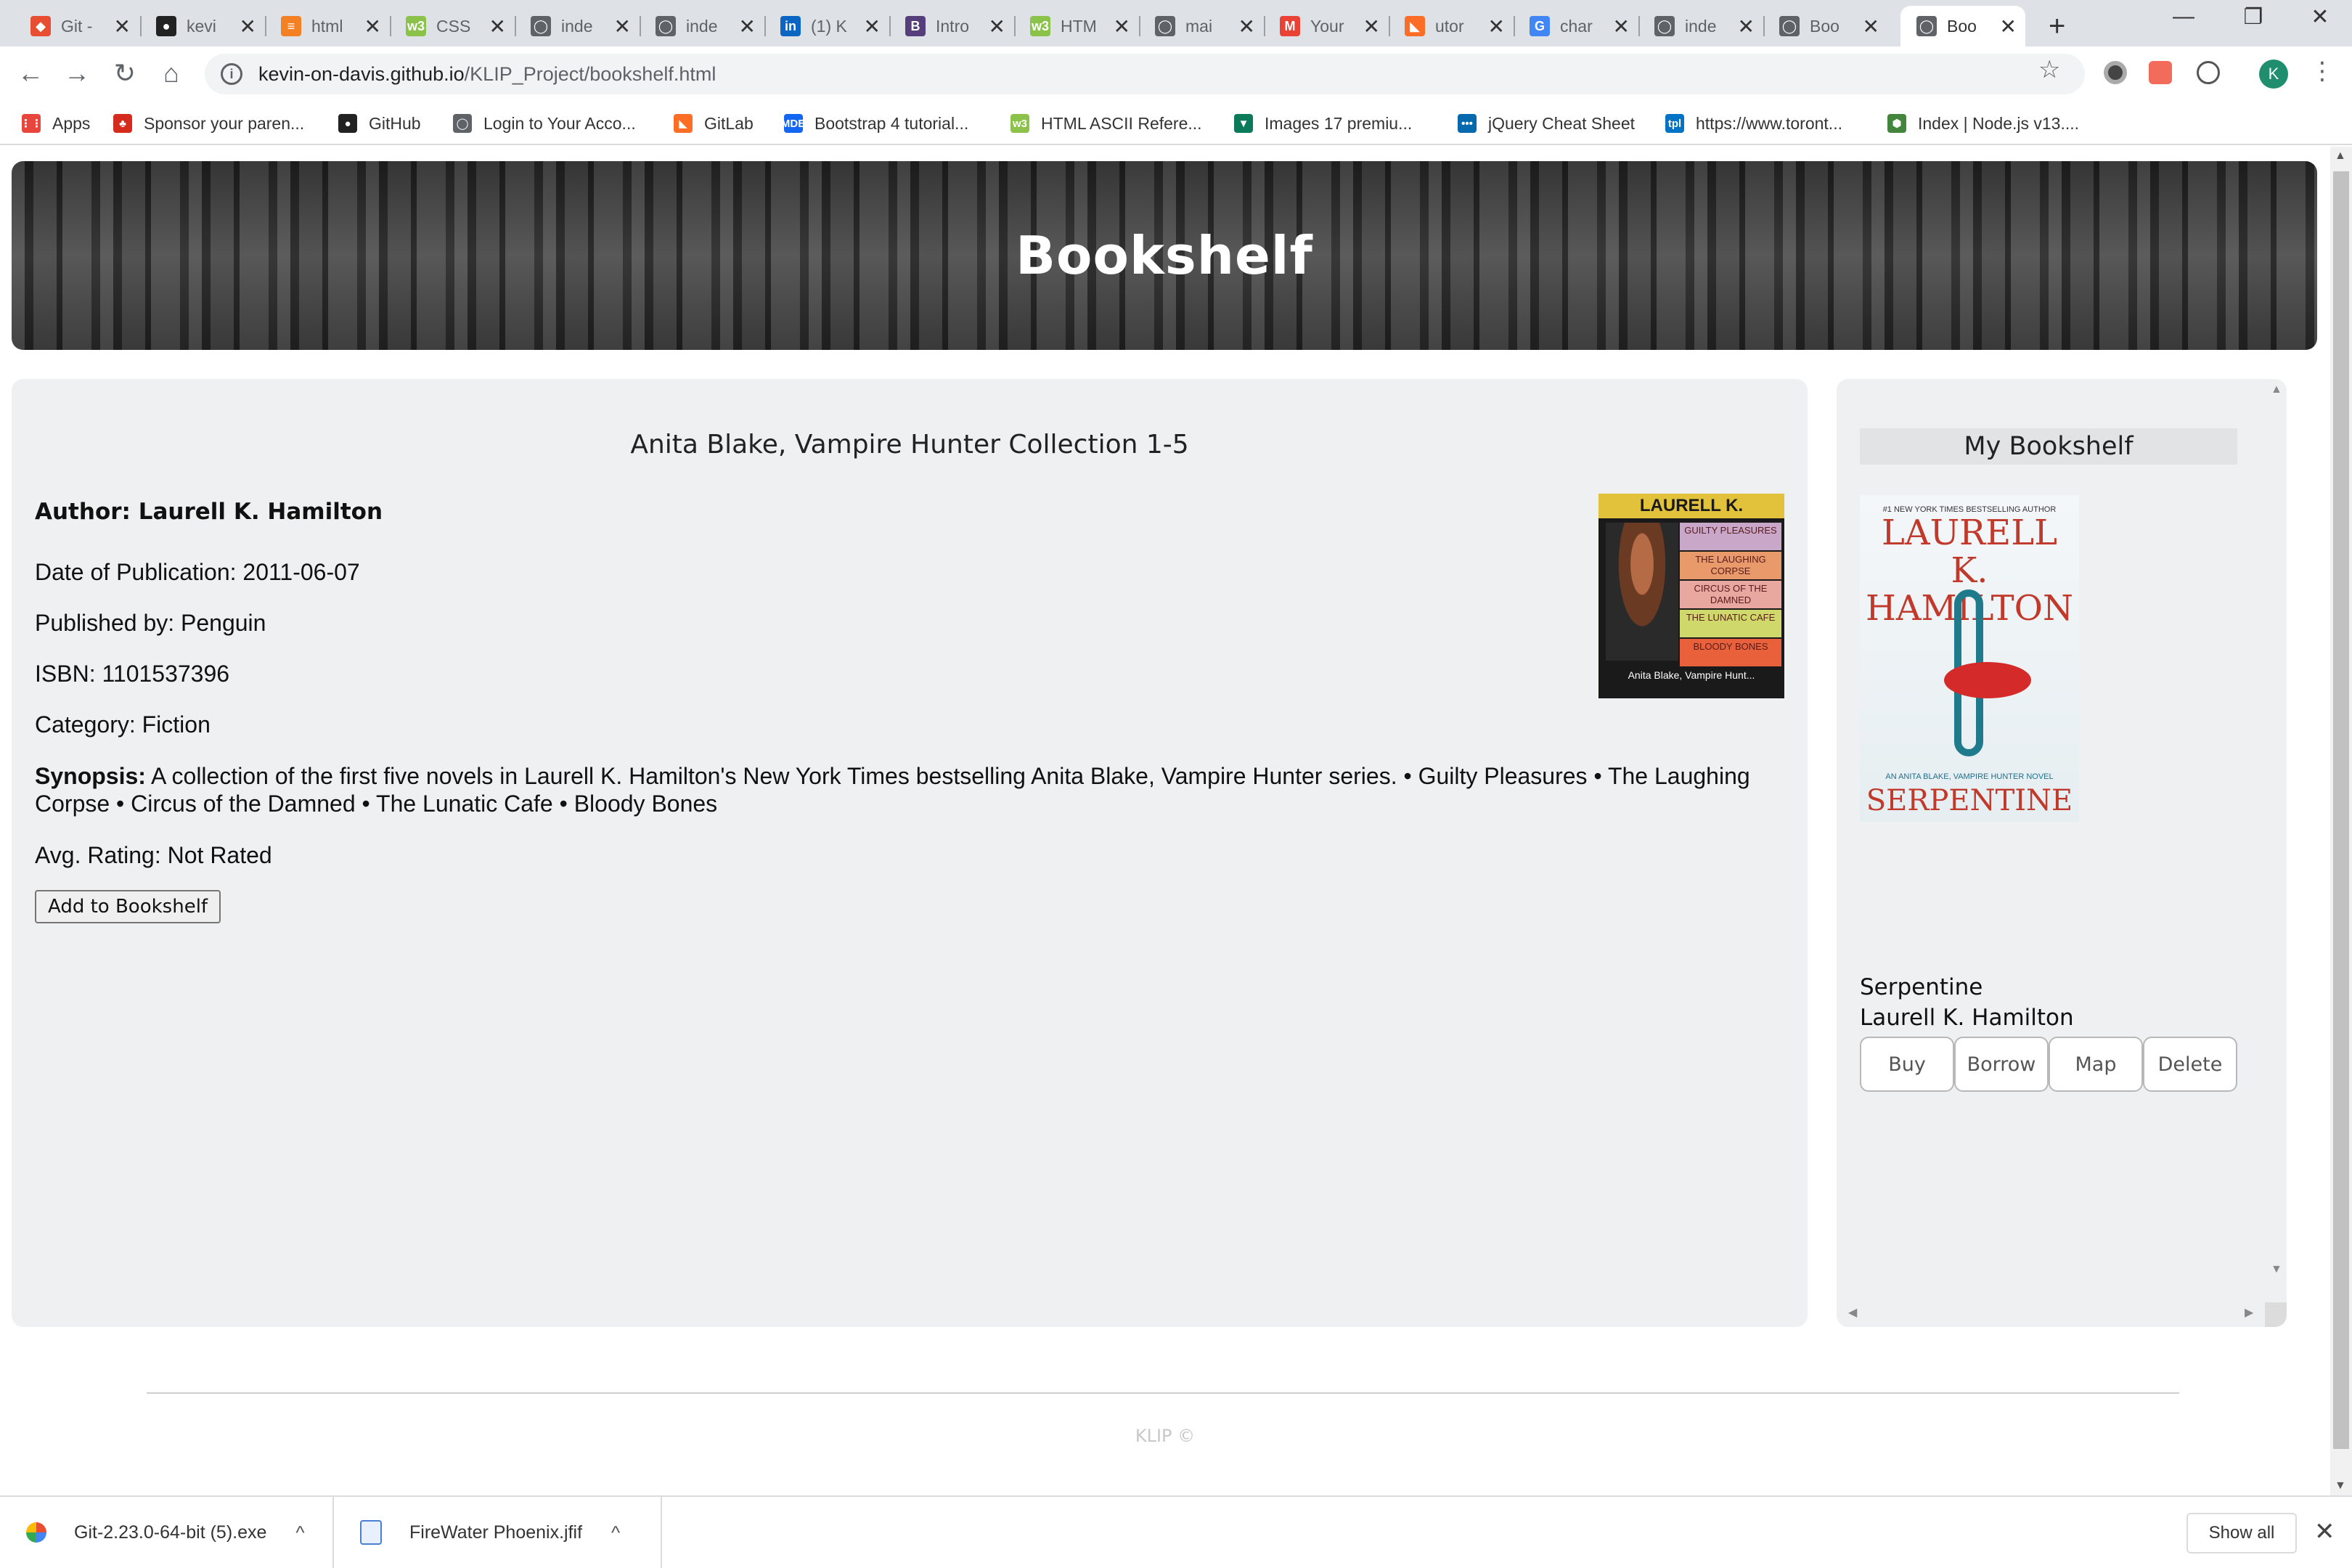 This screenshot has height=1568, width=2352. What do you see at coordinates (395, 123) in the screenshot?
I see `bookmark-label: GitHub` at bounding box center [395, 123].